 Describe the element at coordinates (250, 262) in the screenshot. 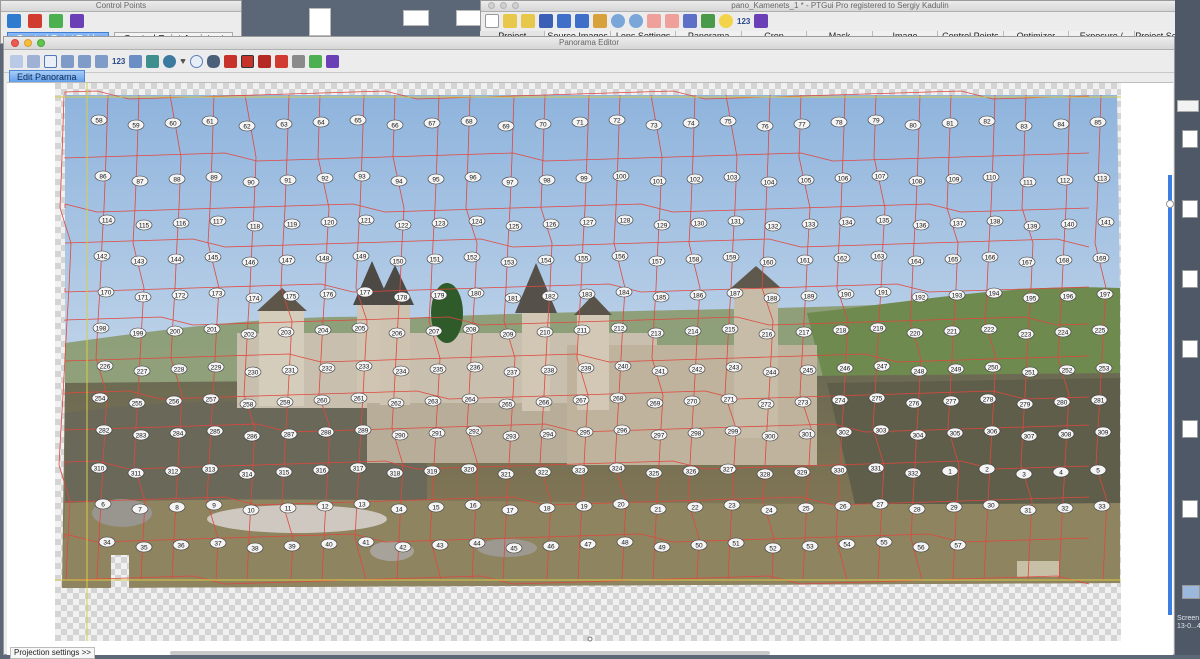

I see `control-point-marker: 146` at that location.